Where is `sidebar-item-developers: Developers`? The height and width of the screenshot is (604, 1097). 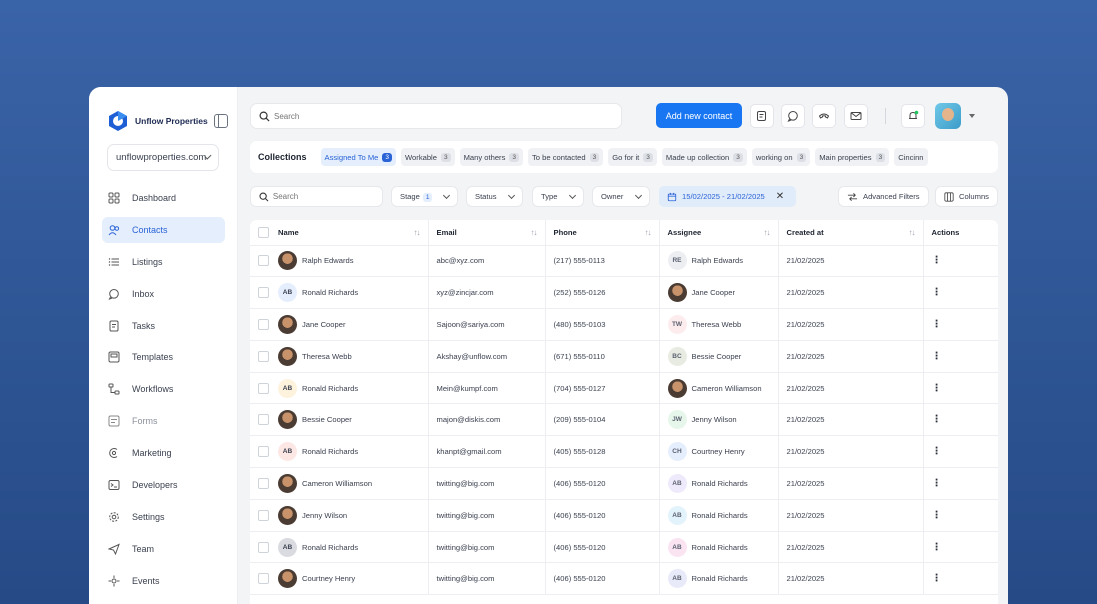 sidebar-item-developers: Developers is located at coordinates (163, 485).